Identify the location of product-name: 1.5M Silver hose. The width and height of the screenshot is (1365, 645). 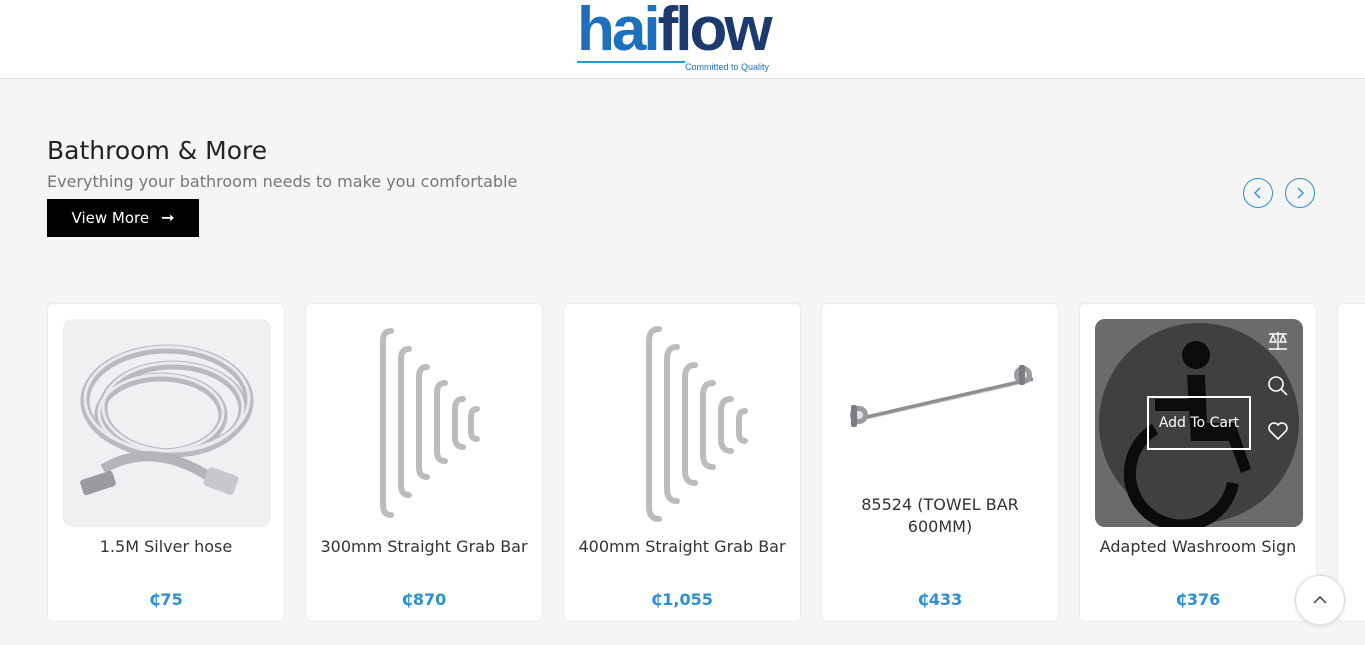
(166, 547).